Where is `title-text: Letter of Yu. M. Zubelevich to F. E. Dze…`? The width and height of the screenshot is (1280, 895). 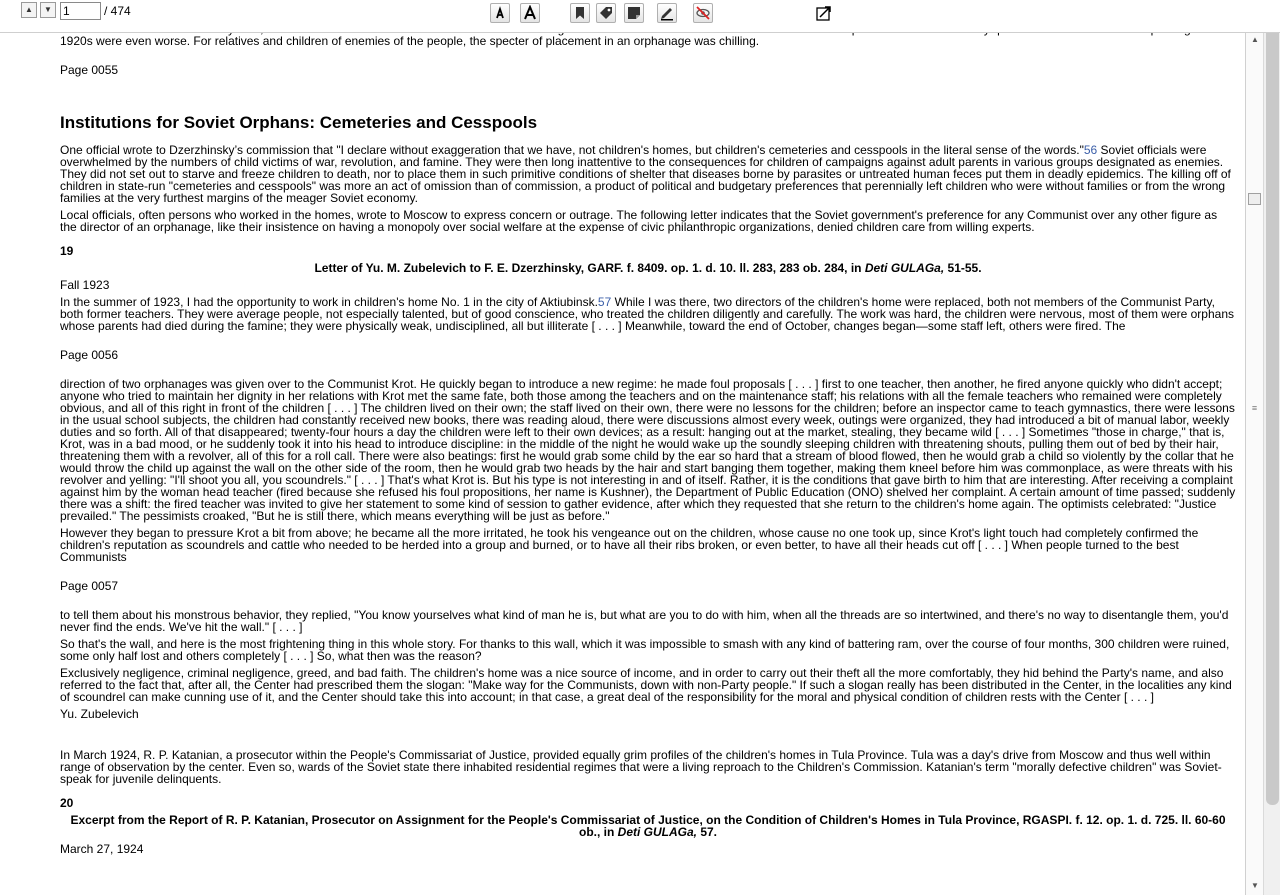 title-text: Letter of Yu. M. Zubelevich to F. E. Dze… is located at coordinates (589, 268).